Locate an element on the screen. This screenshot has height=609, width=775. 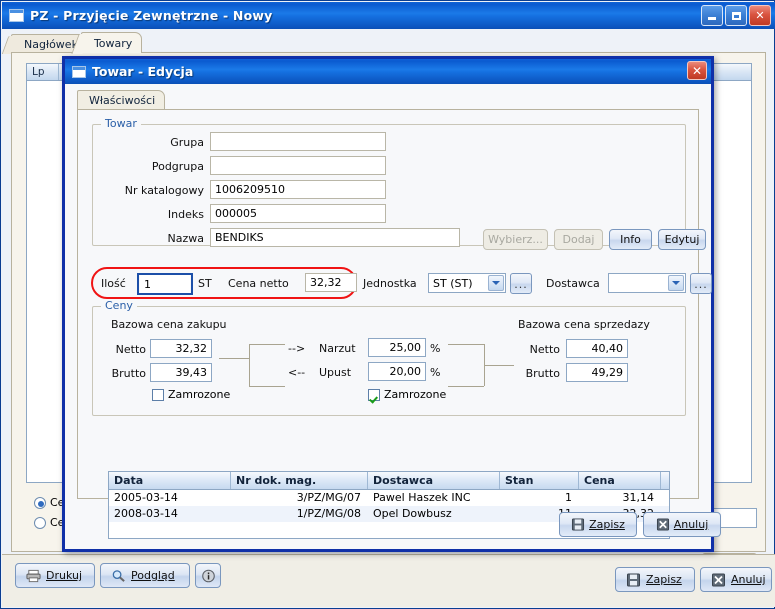
checkbox-left-zamrozone: Zamrozone is located at coordinates (191, 394).